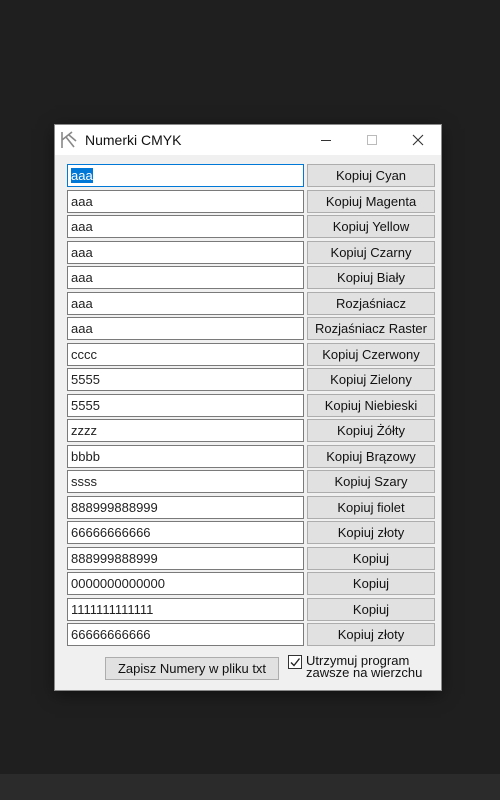 This screenshot has width=500, height=800. What do you see at coordinates (185, 583) in the screenshot?
I see `extra-2-field: 0000000000000` at bounding box center [185, 583].